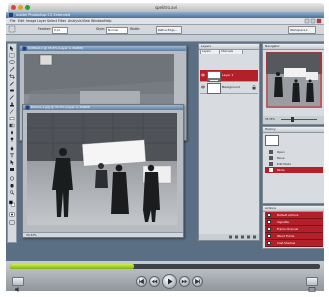 This screenshot has width=329, height=297. What do you see at coordinates (165, 266) in the screenshot?
I see `playback-progress-bar` at bounding box center [165, 266].